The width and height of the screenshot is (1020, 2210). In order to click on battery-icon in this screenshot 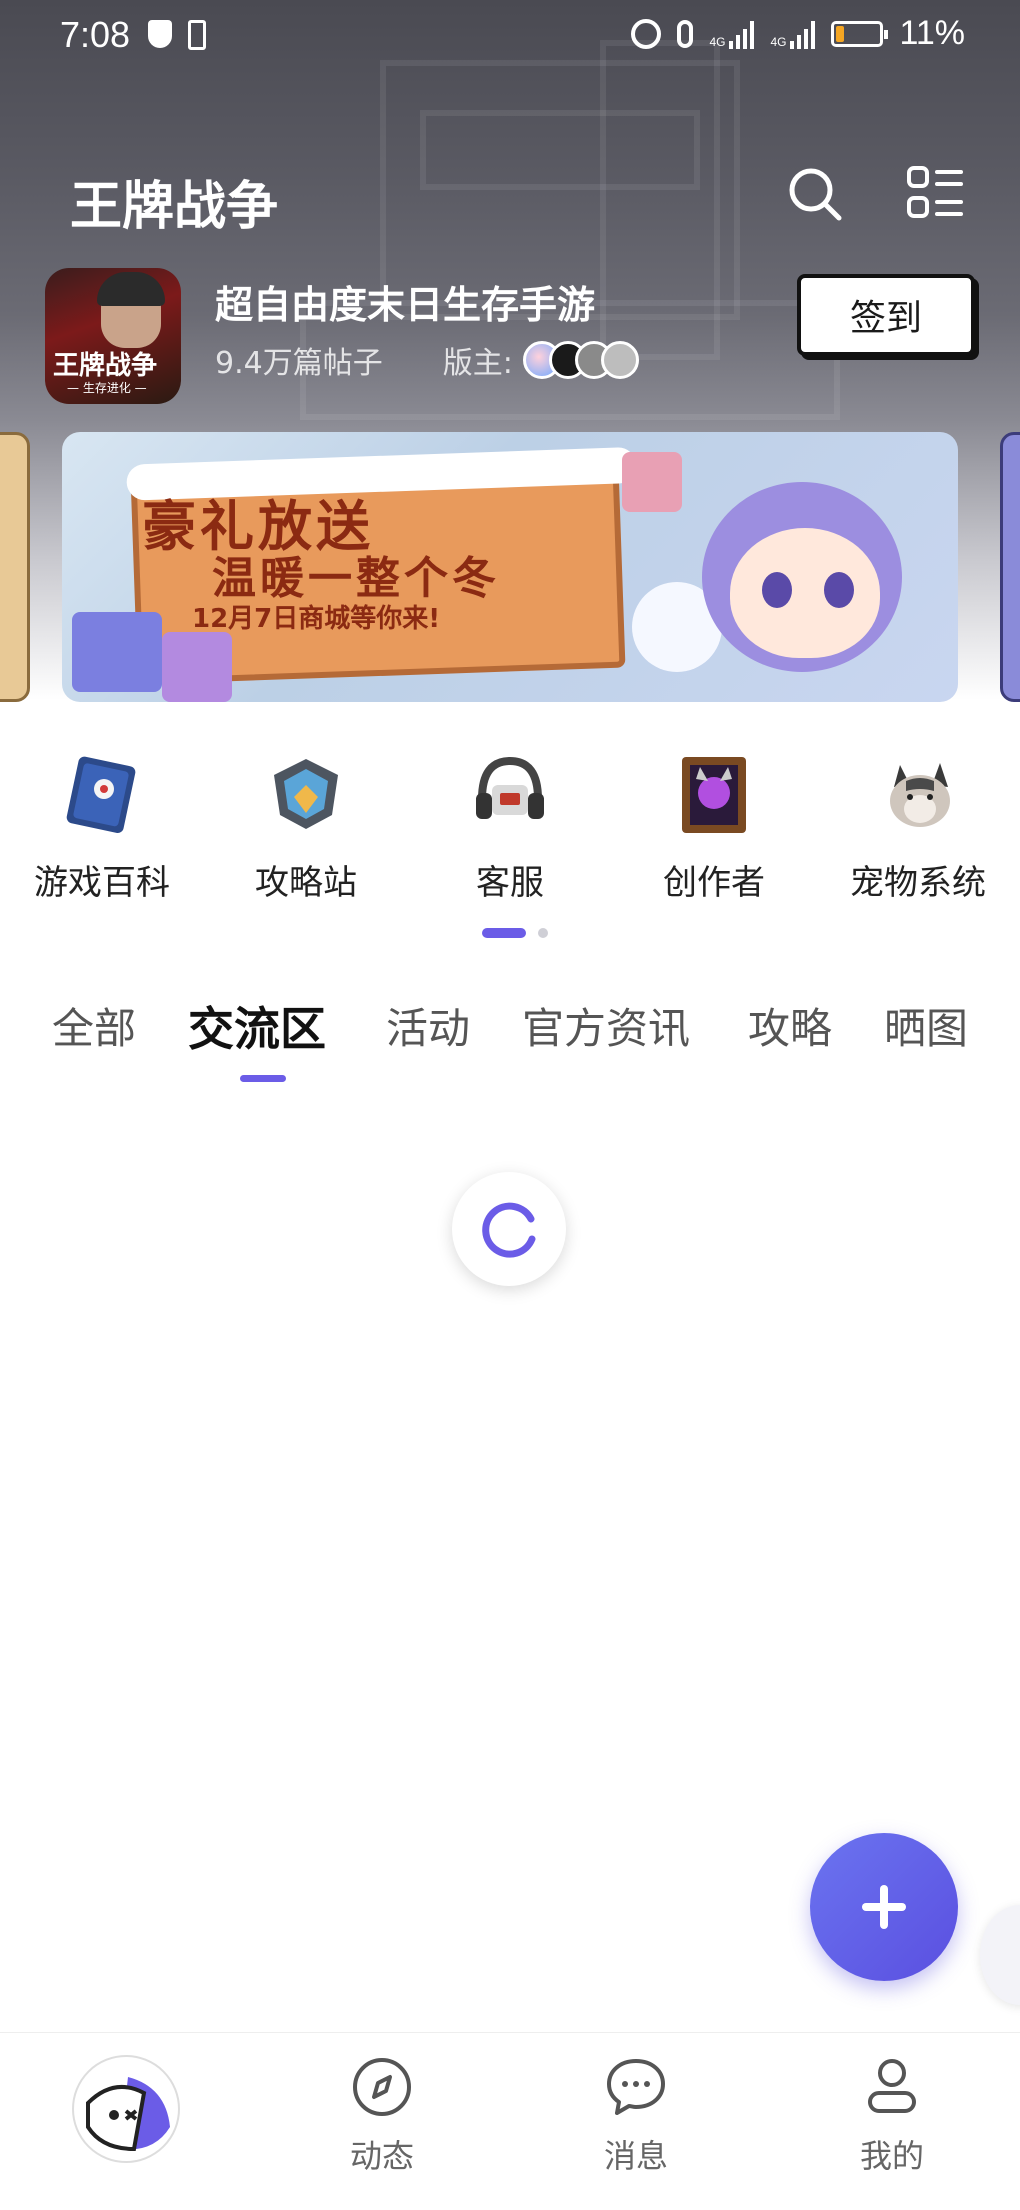, I will do `click(860, 33)`.